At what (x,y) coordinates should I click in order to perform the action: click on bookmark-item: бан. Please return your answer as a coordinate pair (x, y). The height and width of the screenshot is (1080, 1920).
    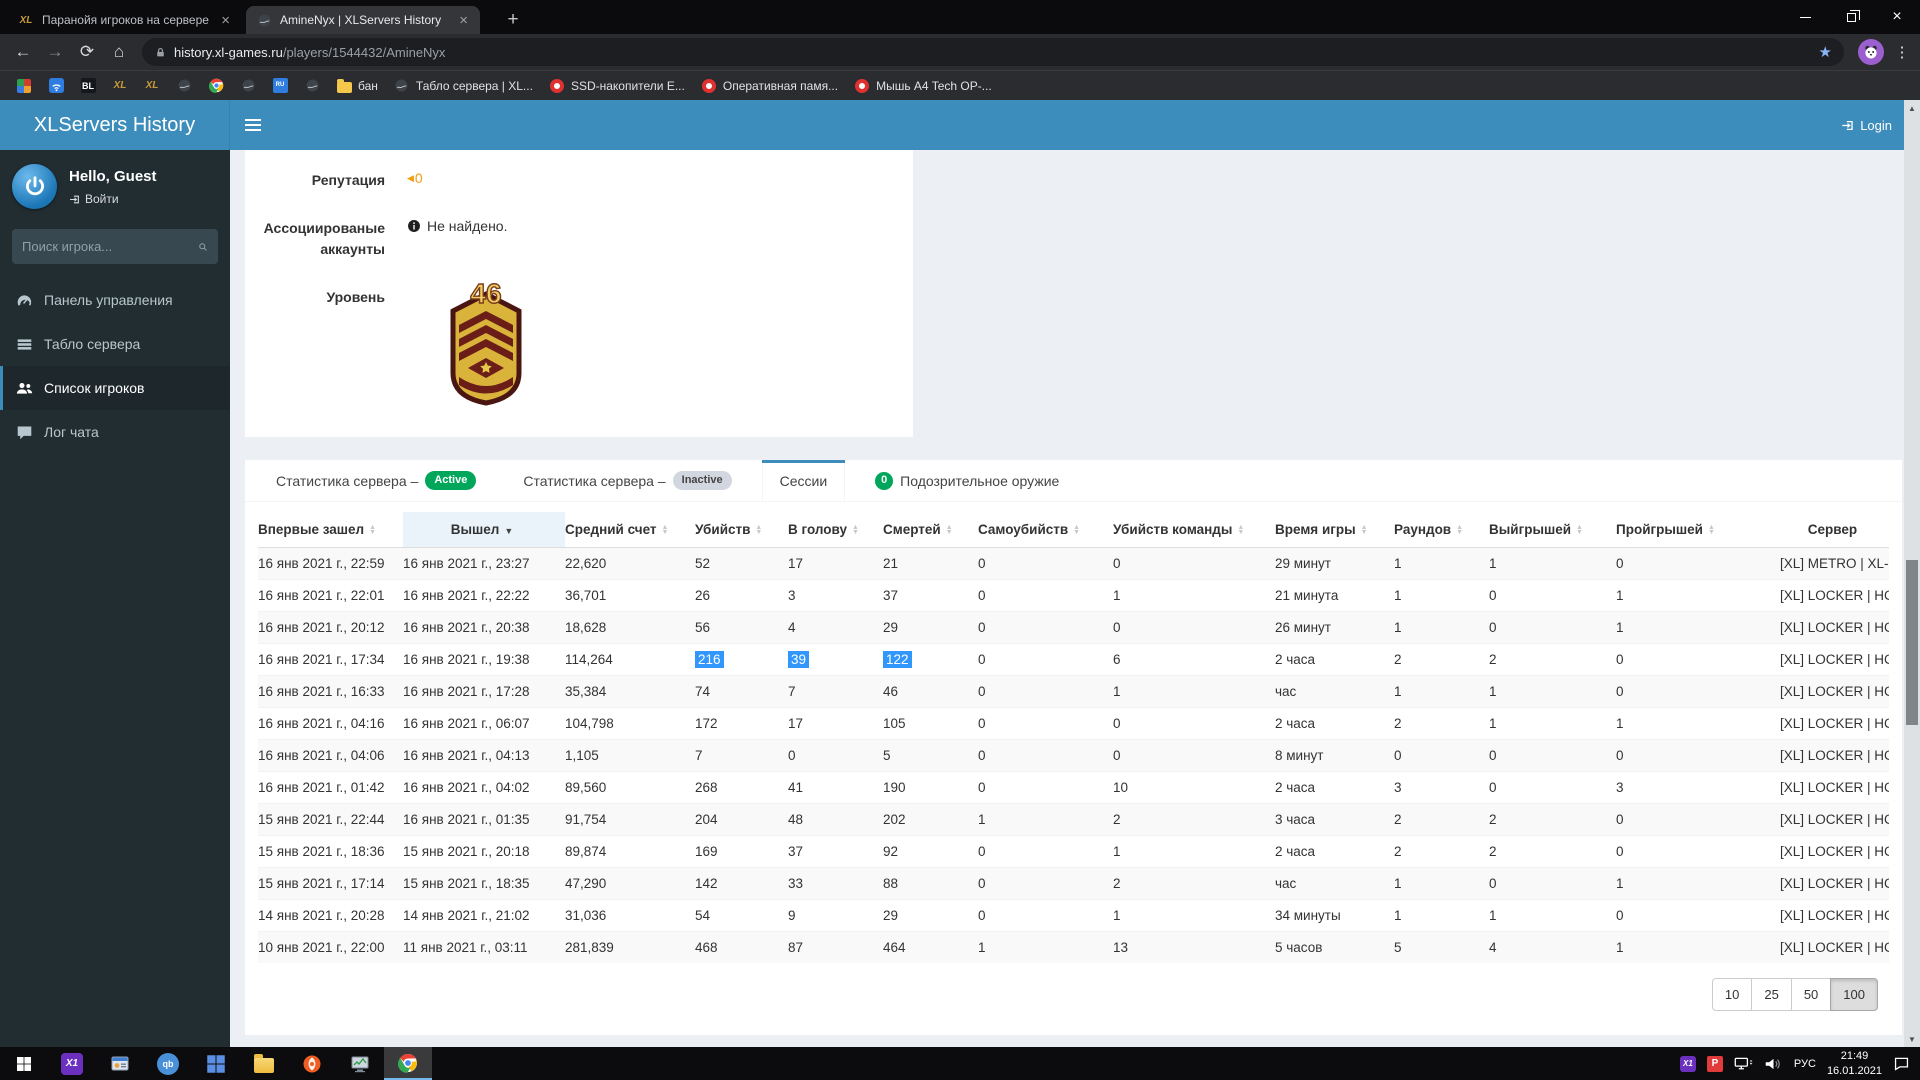
    Looking at the image, I should click on (357, 86).